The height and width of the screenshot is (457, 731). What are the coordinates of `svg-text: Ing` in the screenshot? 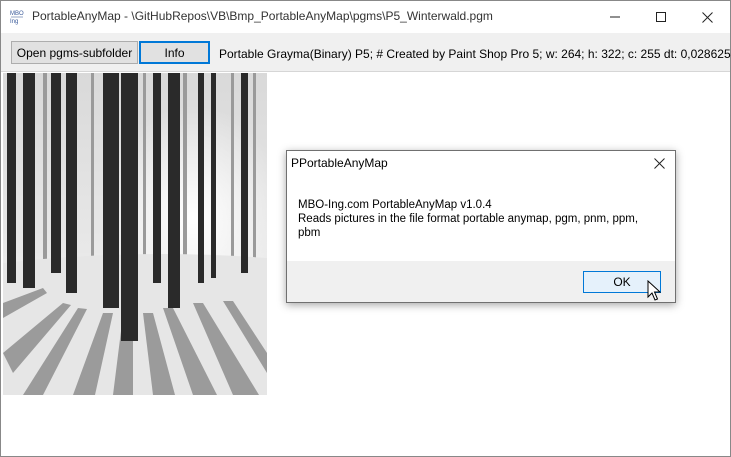 It's located at (14, 22).